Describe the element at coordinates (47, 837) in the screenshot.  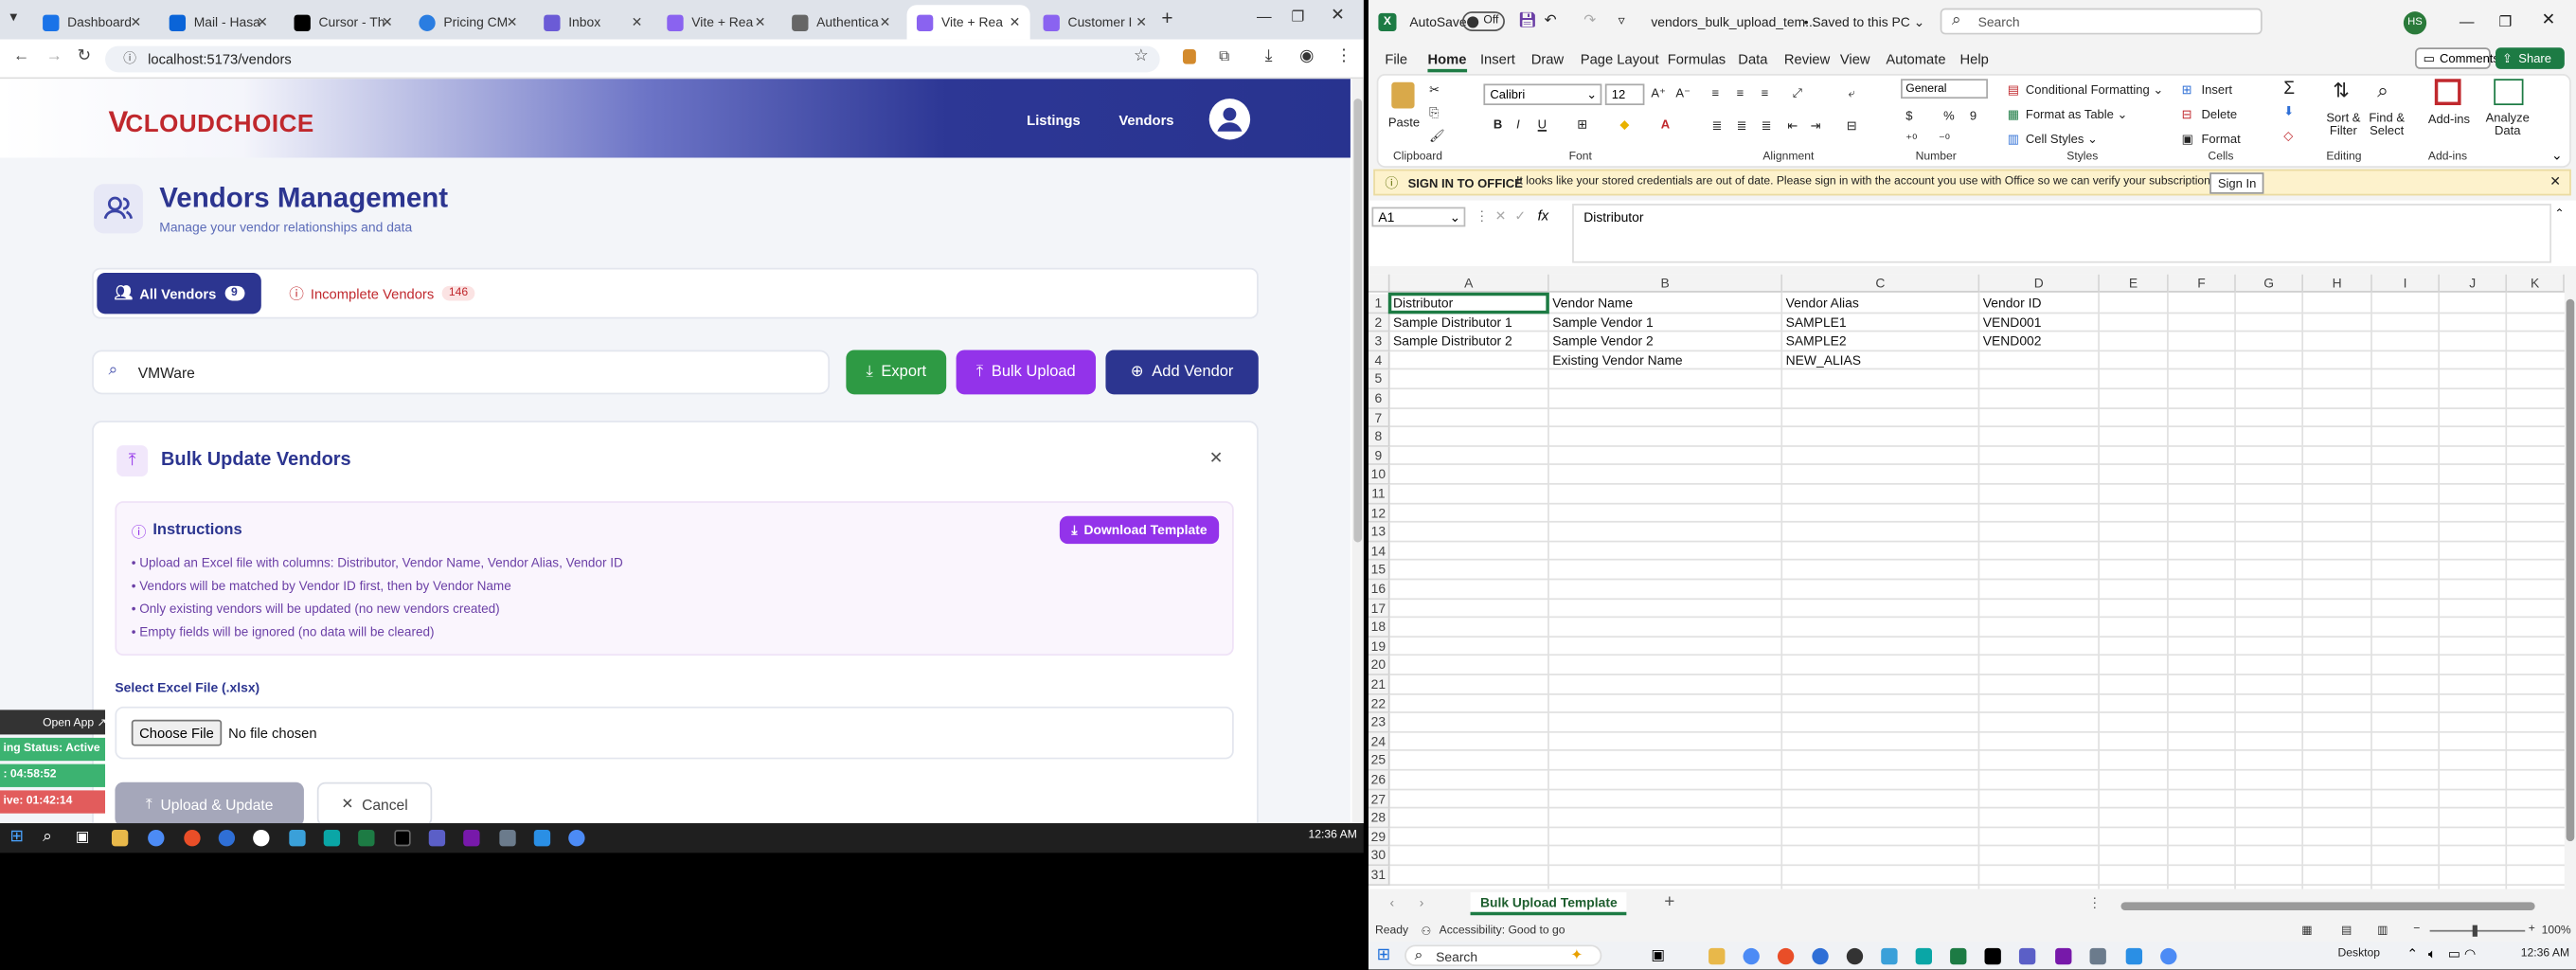
I see `search-icon: ⌕` at that location.